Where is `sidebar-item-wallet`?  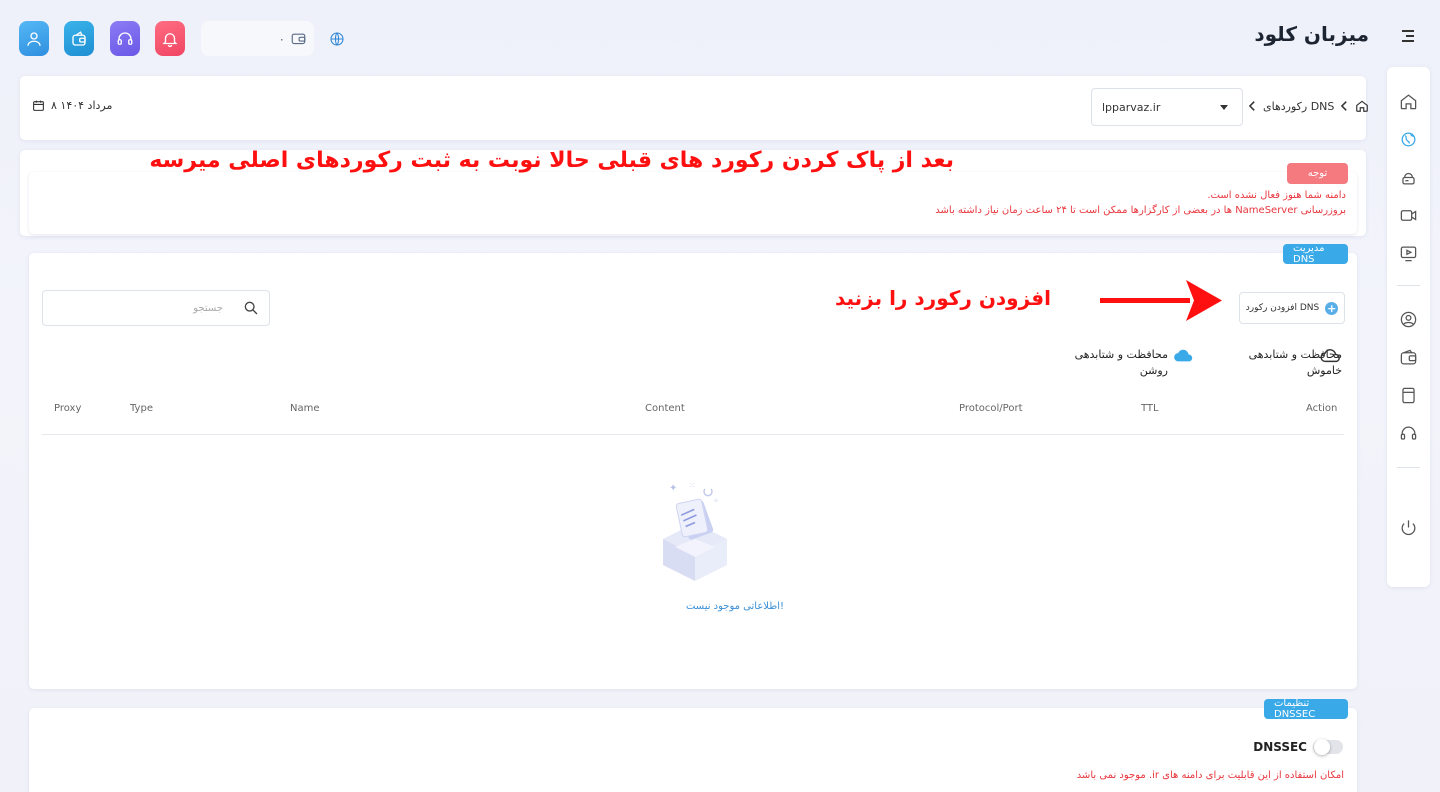
sidebar-item-wallet is located at coordinates (1408, 357).